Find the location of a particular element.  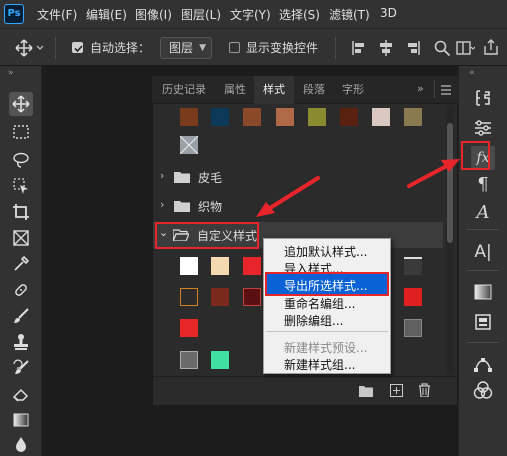

eraser-tool-icon is located at coordinates (21, 394).